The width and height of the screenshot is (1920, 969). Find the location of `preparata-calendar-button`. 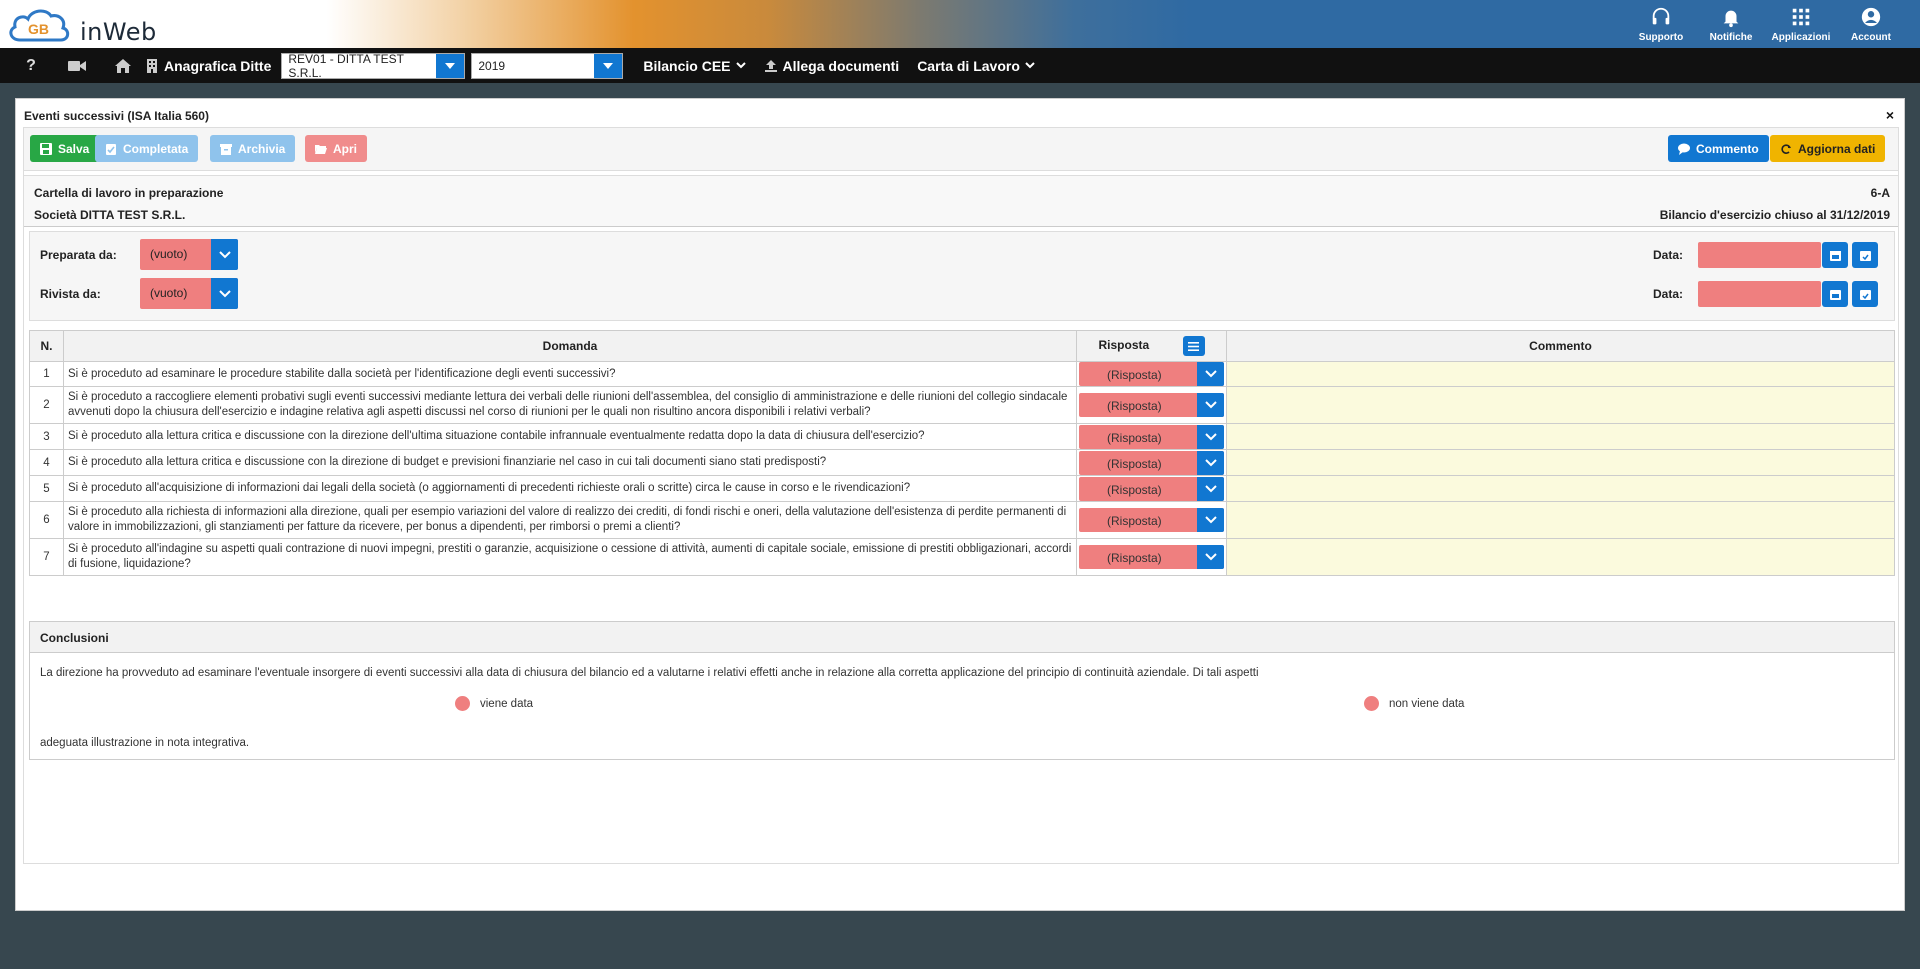

preparata-calendar-button is located at coordinates (1835, 255).